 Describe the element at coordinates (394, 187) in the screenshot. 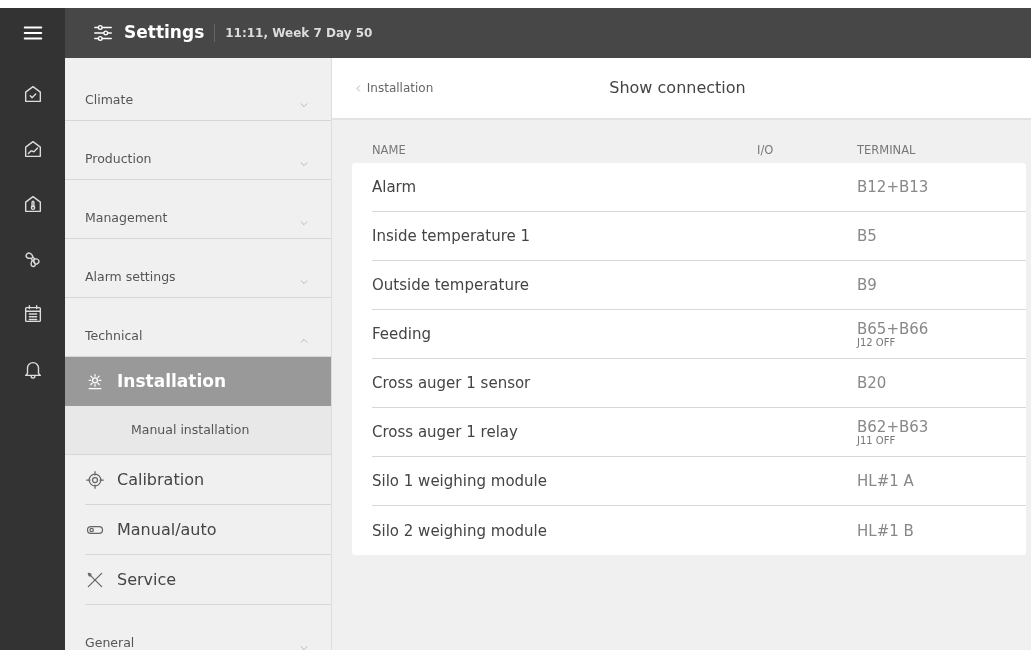

I see `table-cell: Alarm` at that location.